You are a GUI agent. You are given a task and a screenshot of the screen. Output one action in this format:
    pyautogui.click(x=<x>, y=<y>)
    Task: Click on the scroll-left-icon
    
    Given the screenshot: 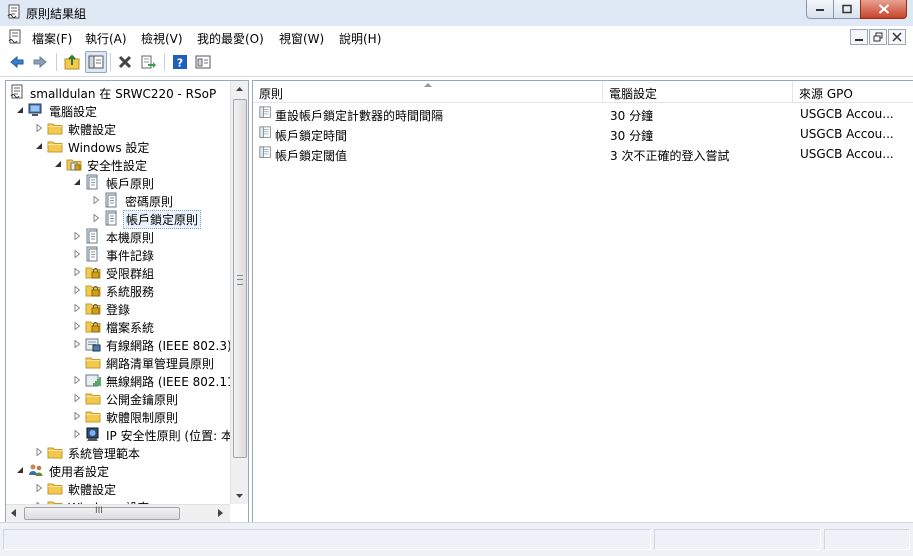 What is the action you would take?
    pyautogui.click(x=14, y=513)
    